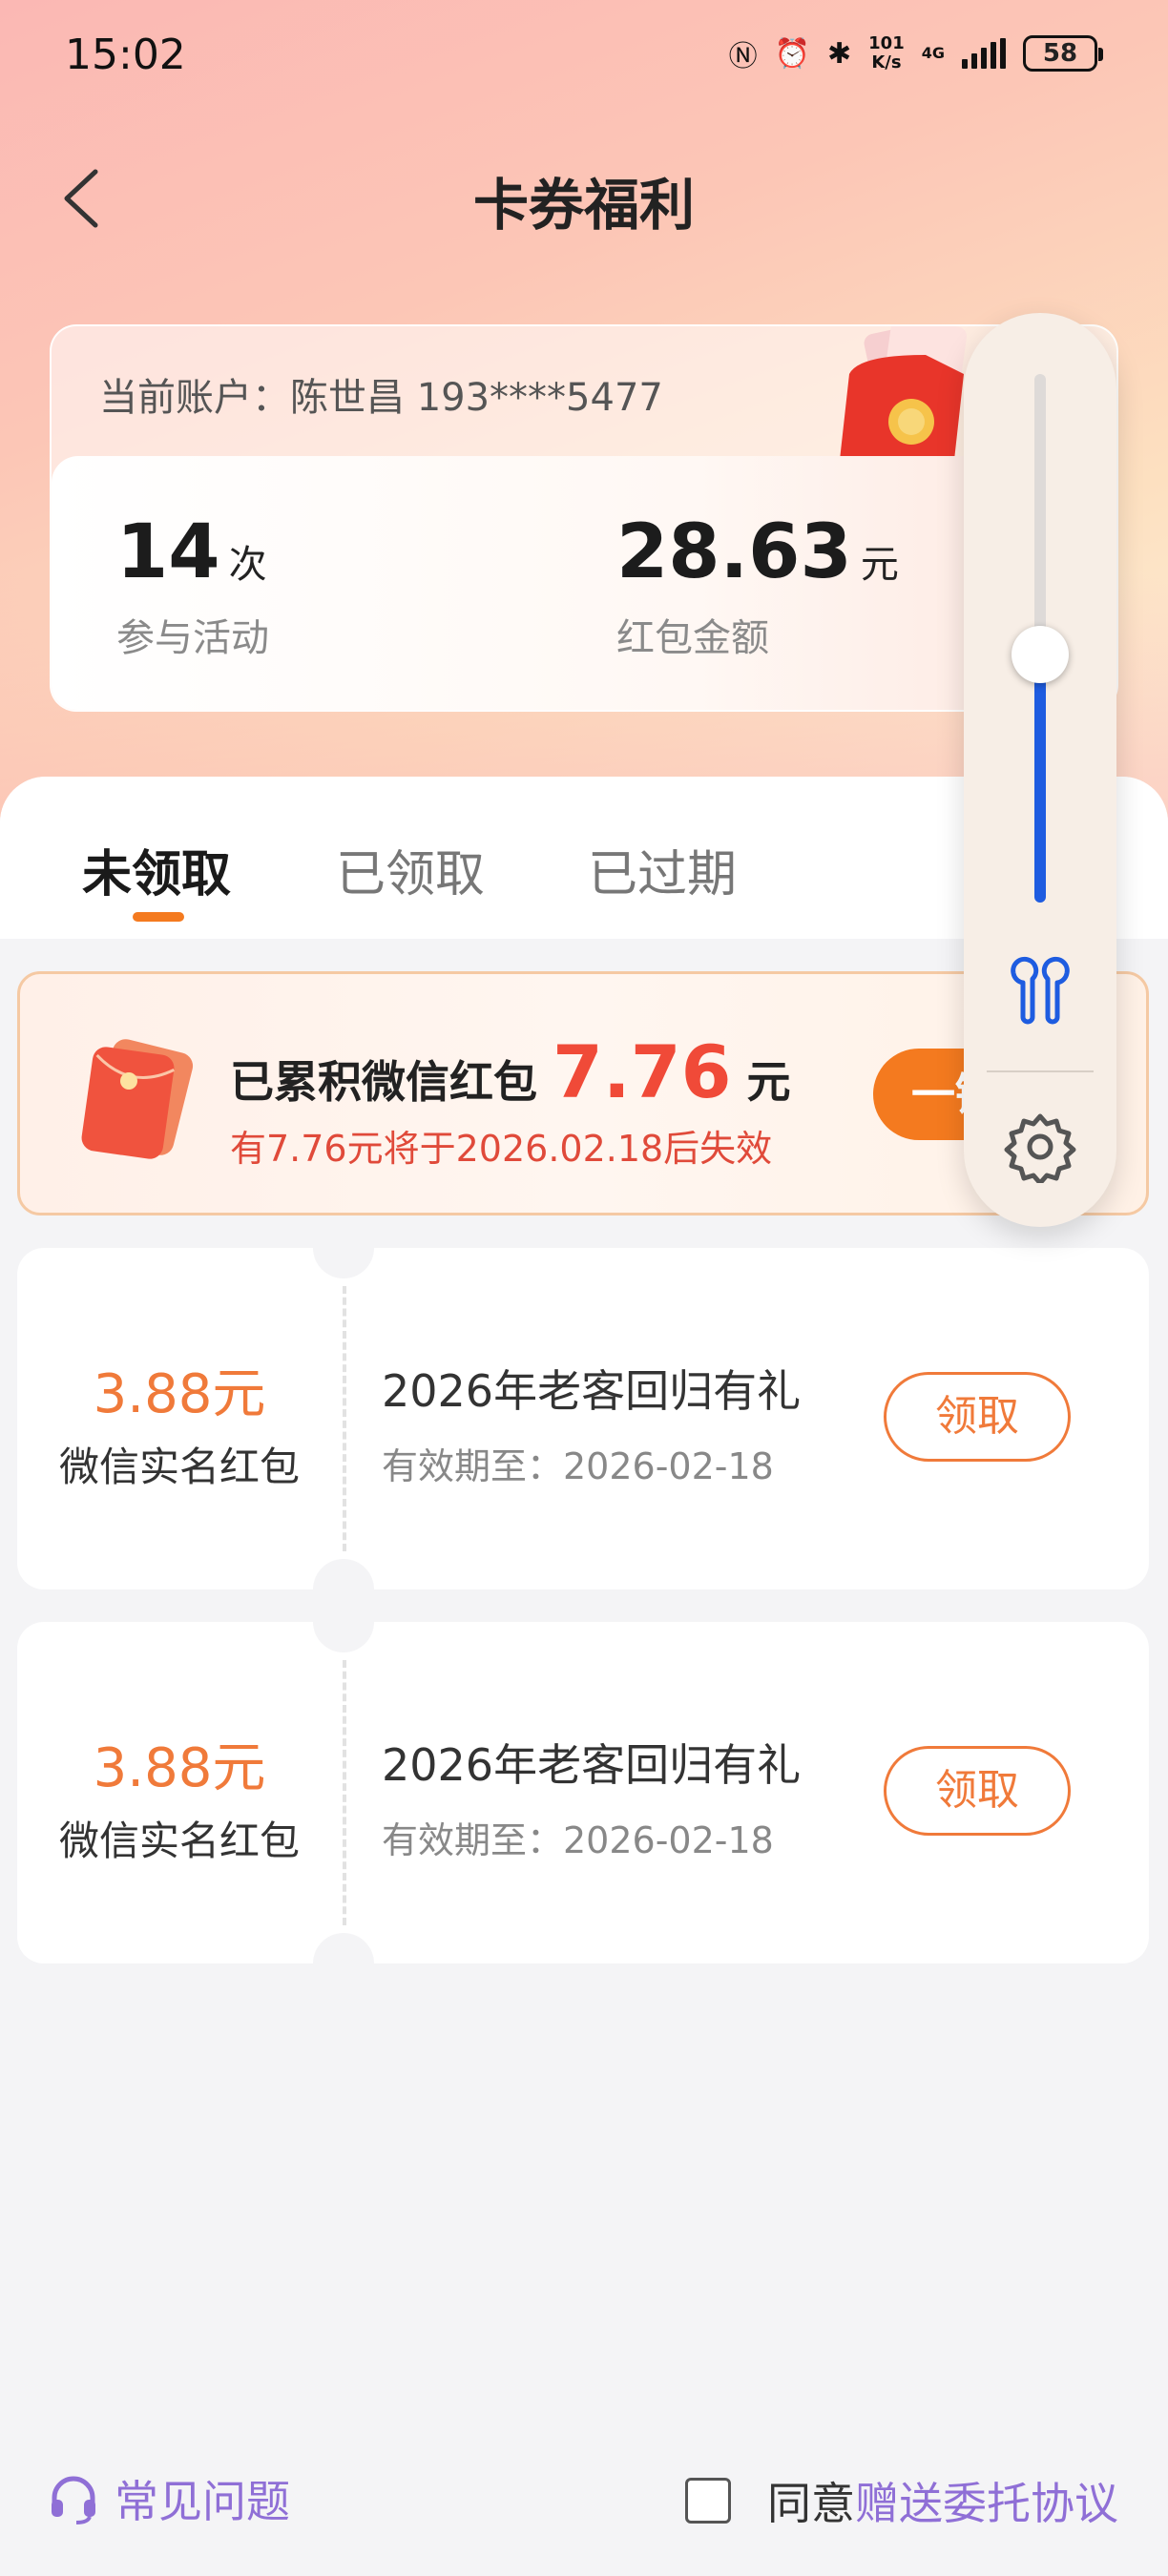 The height and width of the screenshot is (2576, 1168). Describe the element at coordinates (743, 56) in the screenshot. I see `nfc-icon: Ⓝ` at that location.